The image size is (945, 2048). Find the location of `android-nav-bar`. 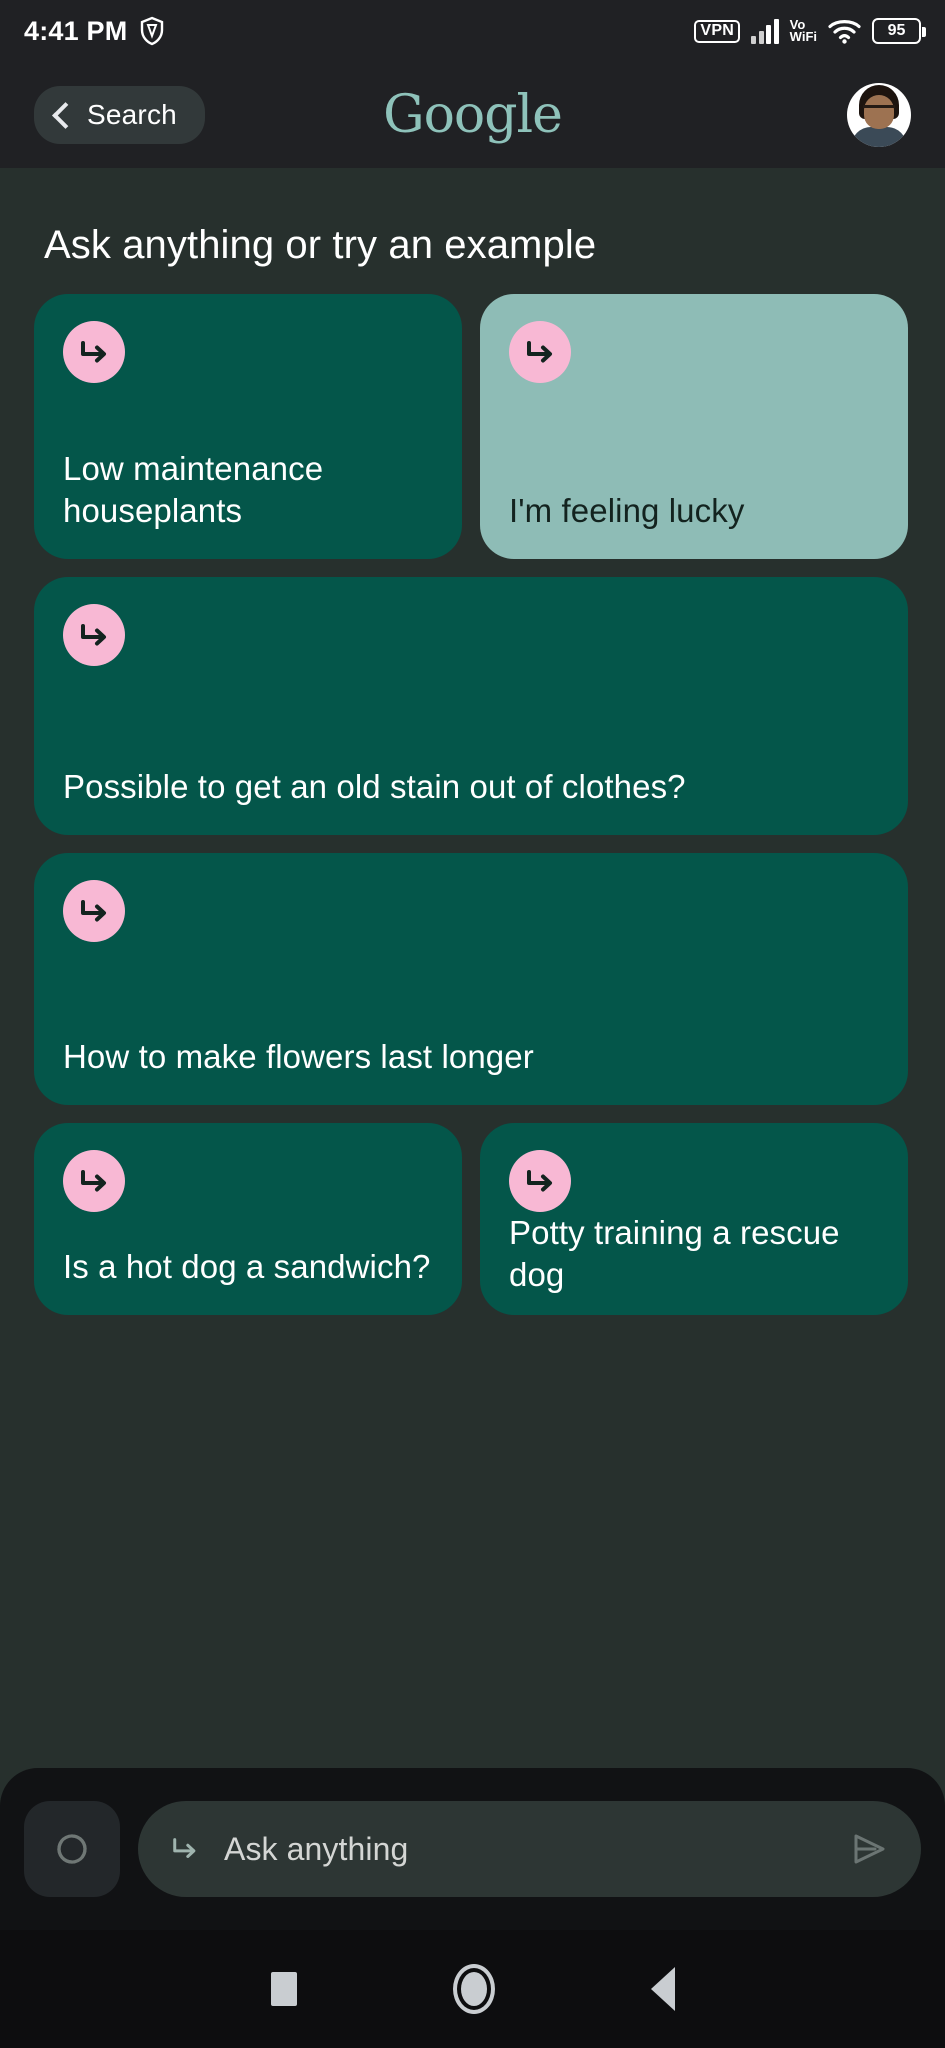

android-nav-bar is located at coordinates (472, 1989).